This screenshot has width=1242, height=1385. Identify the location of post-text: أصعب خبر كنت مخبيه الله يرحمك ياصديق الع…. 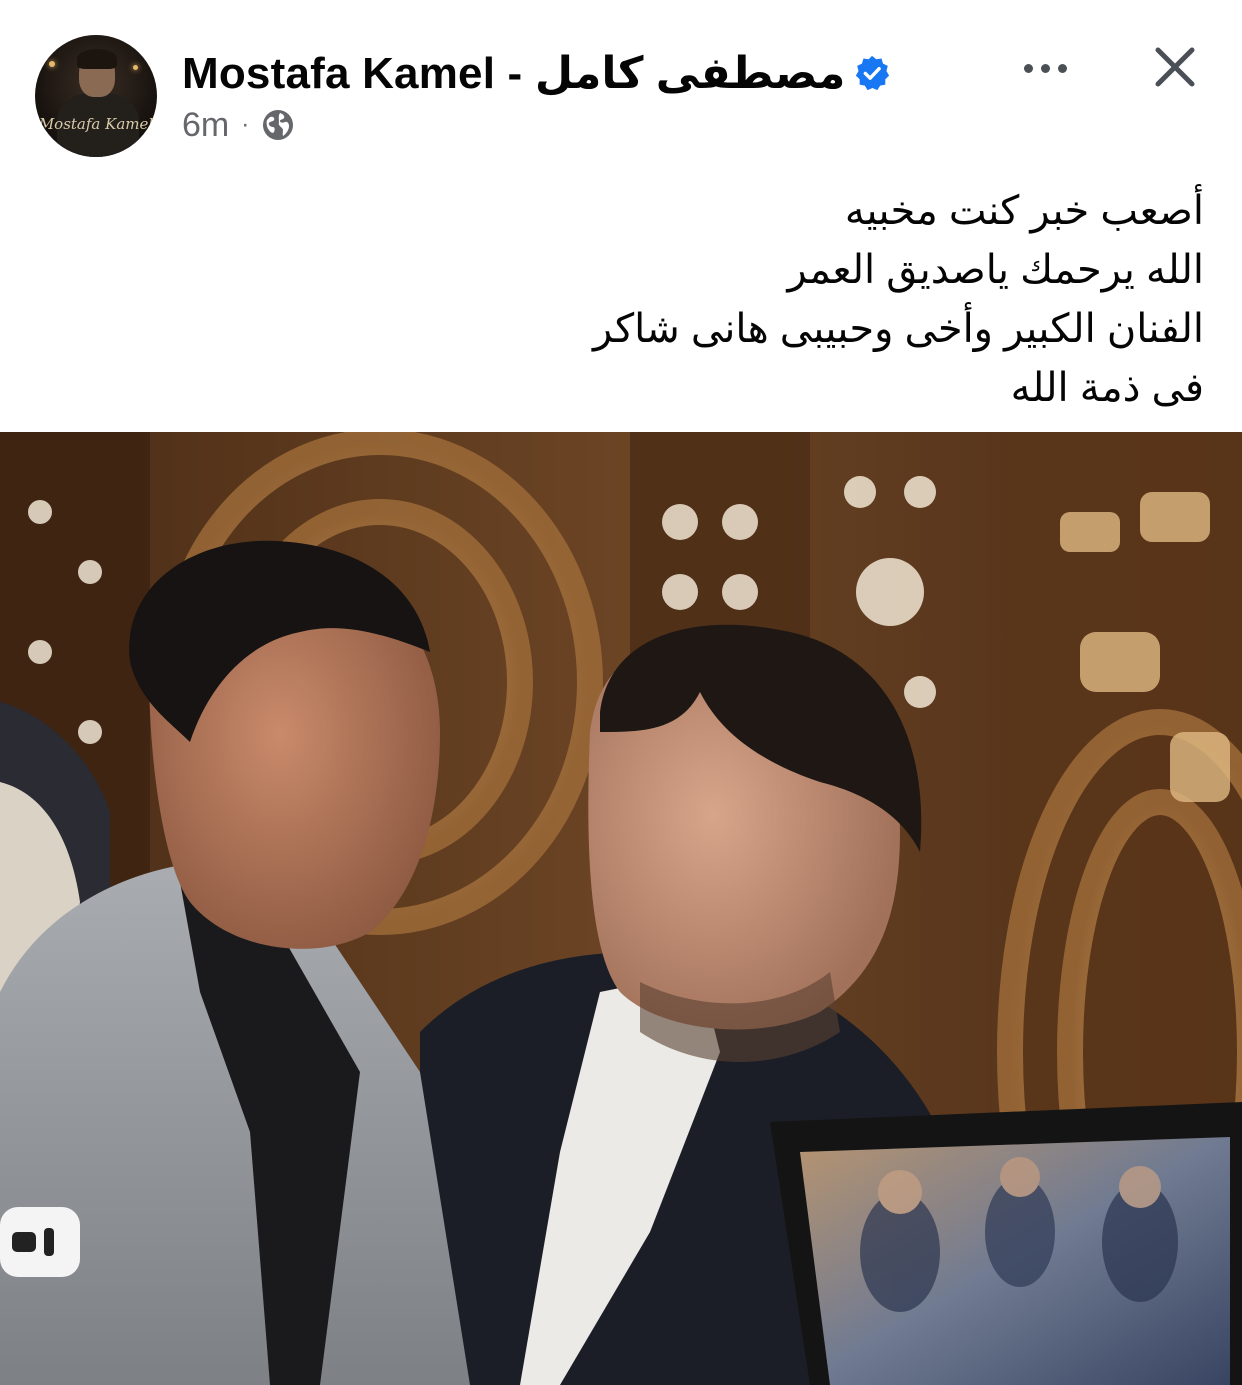
(754, 300).